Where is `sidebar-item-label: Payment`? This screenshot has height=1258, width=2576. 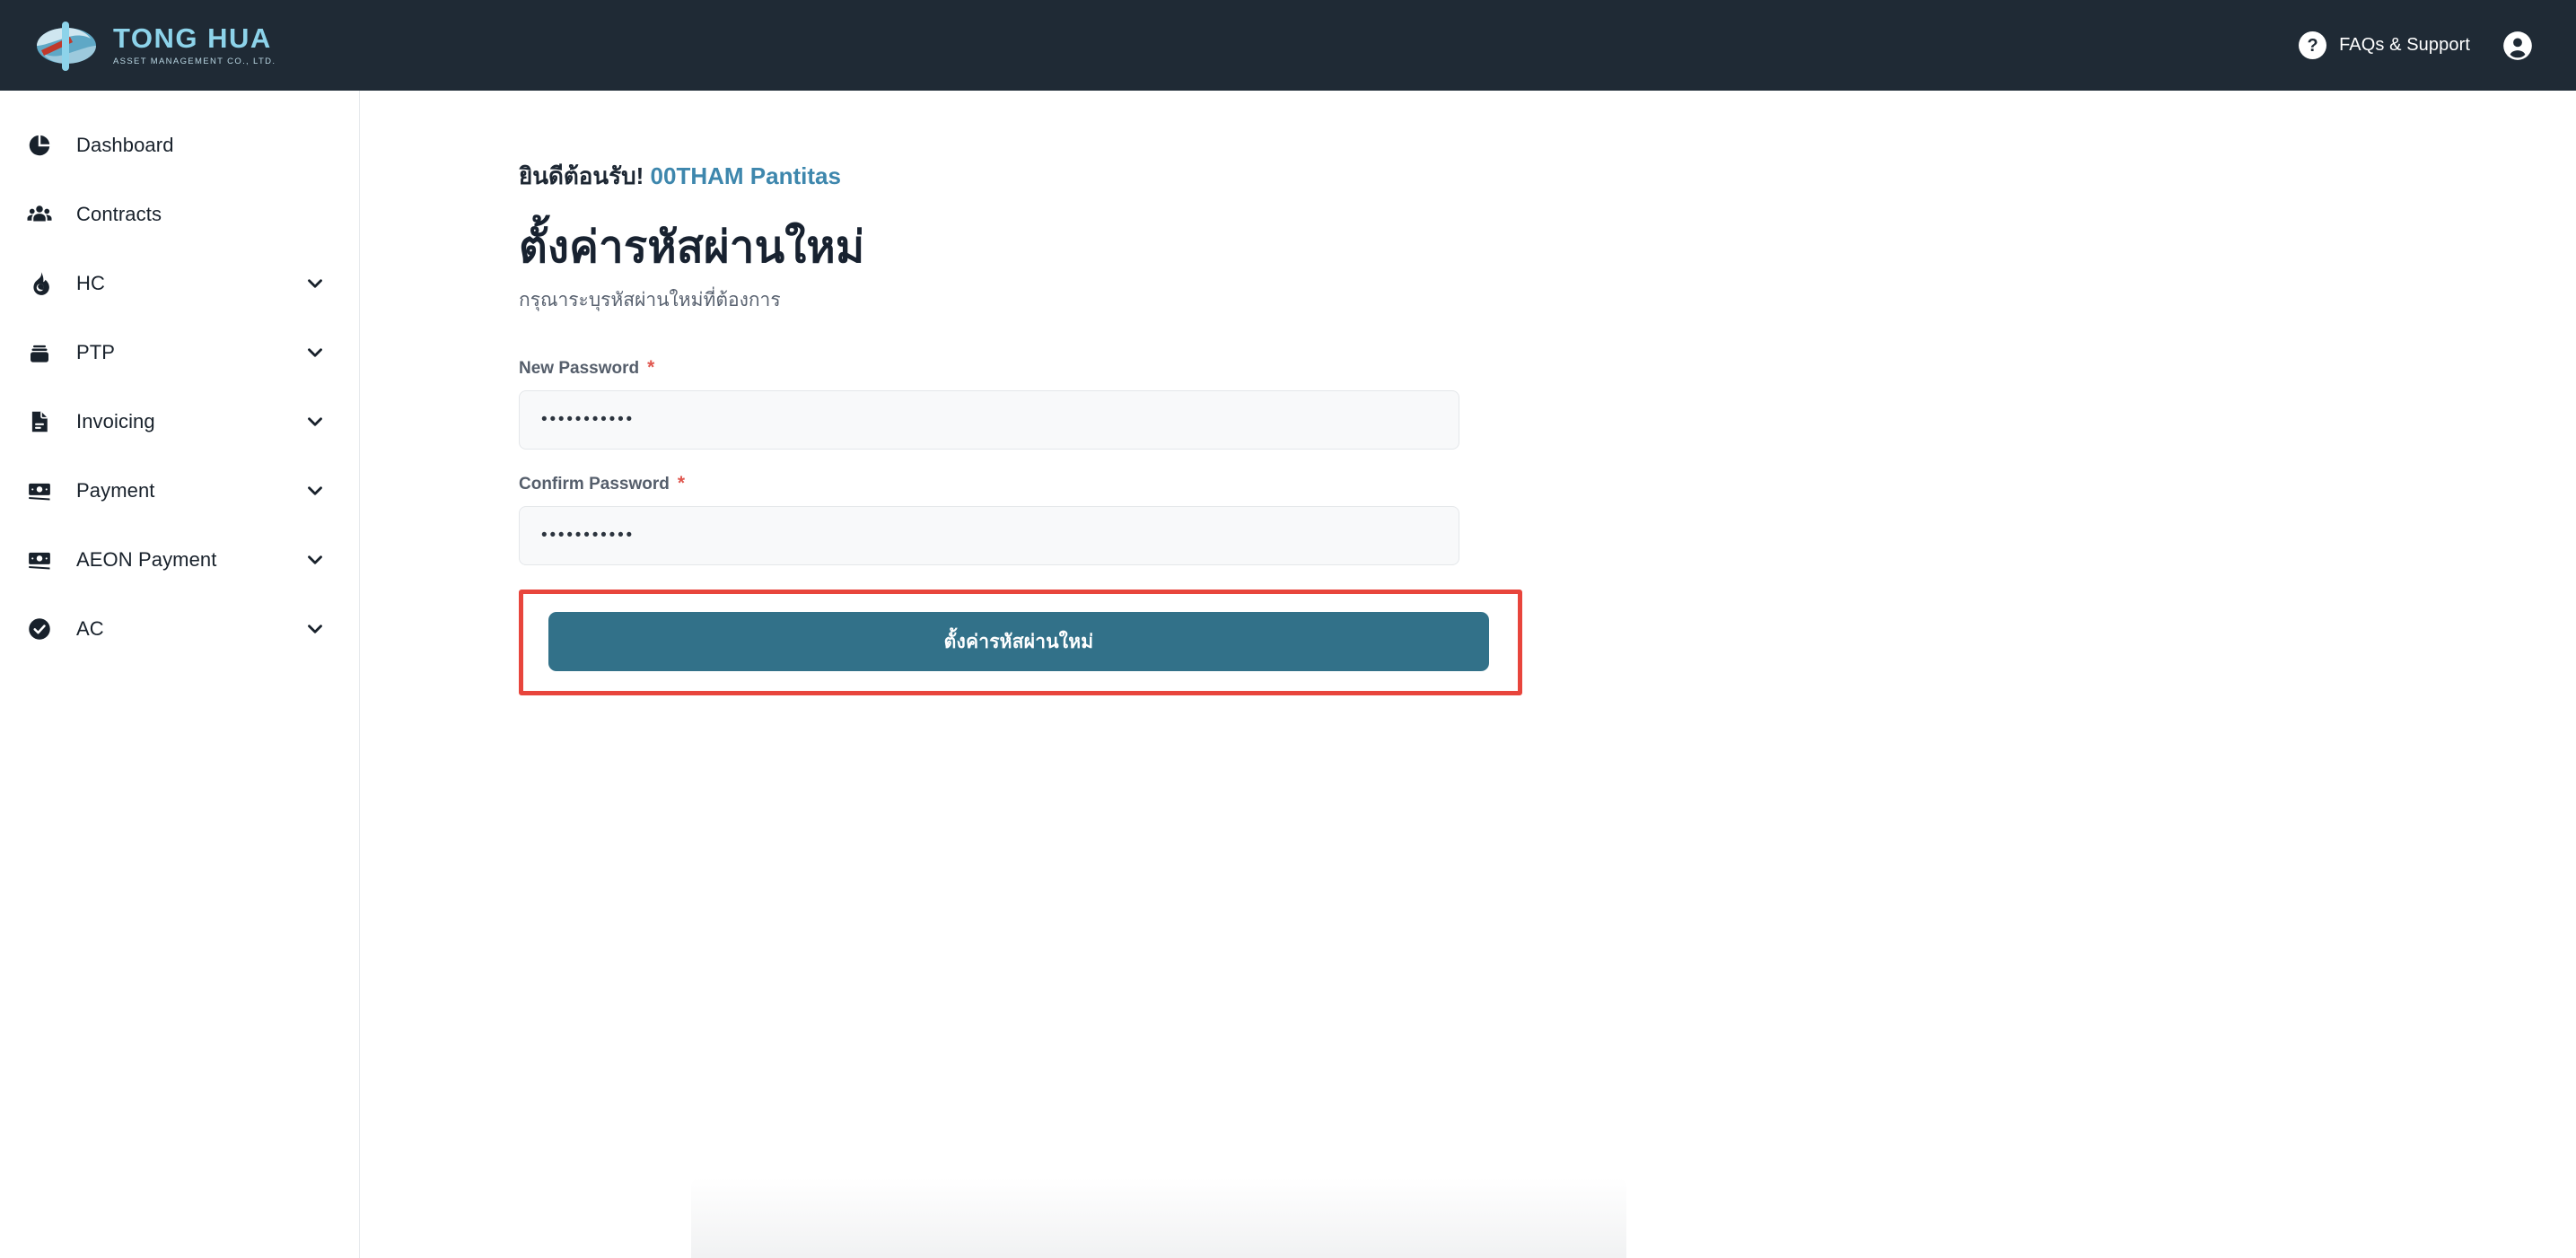
sidebar-item-label: Payment is located at coordinates (116, 490).